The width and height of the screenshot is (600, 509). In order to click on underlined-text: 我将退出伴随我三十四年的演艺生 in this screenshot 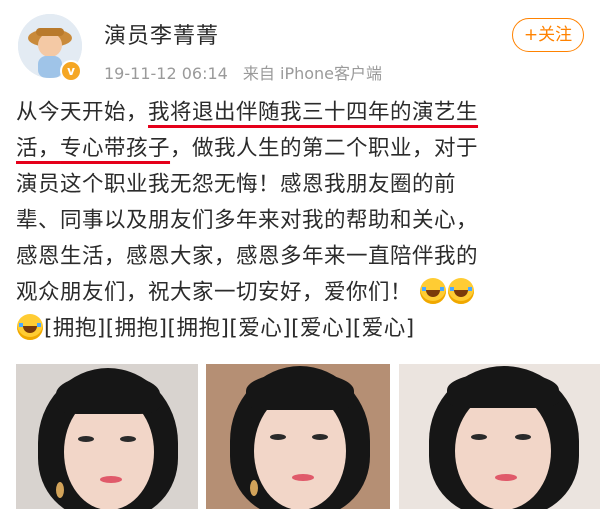, I will do `click(313, 112)`.